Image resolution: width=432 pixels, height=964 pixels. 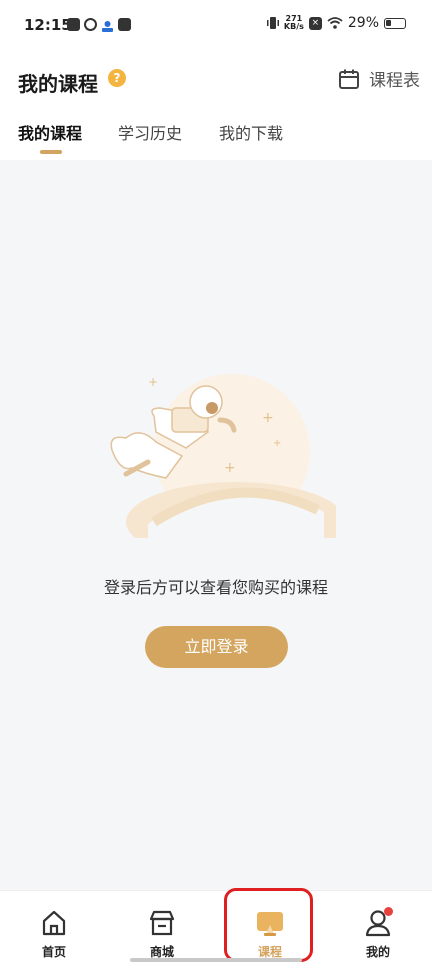 I want to click on empty-message: 登录后方可以查看您购买的课程, so click(x=215, y=587).